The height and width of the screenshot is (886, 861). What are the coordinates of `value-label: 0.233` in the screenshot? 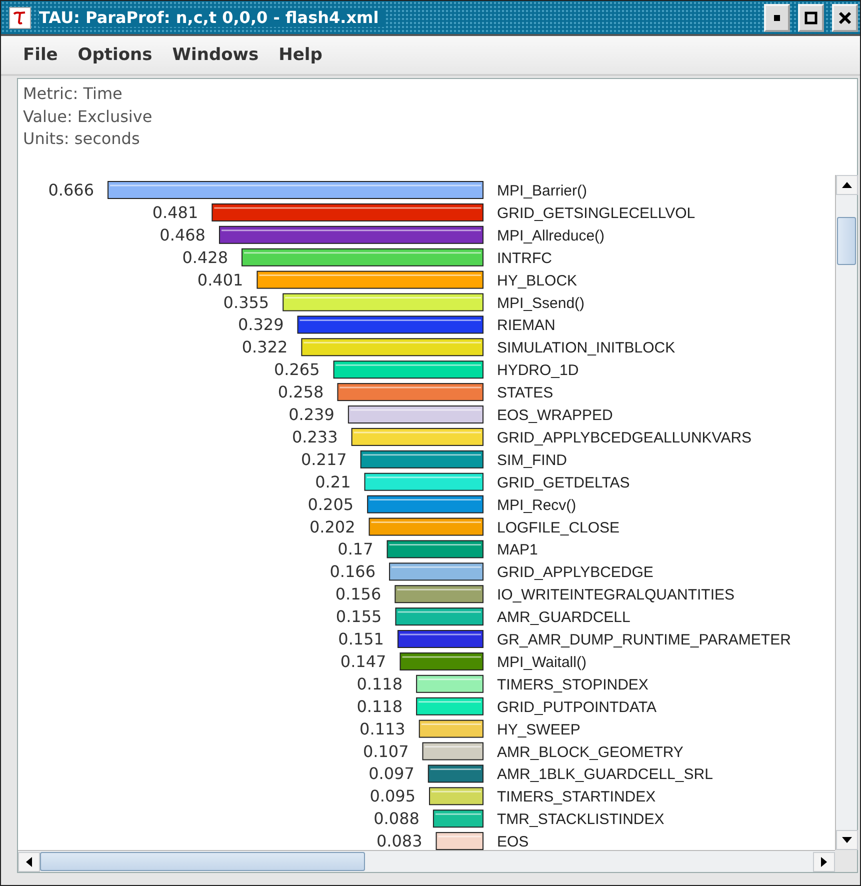 It's located at (315, 436).